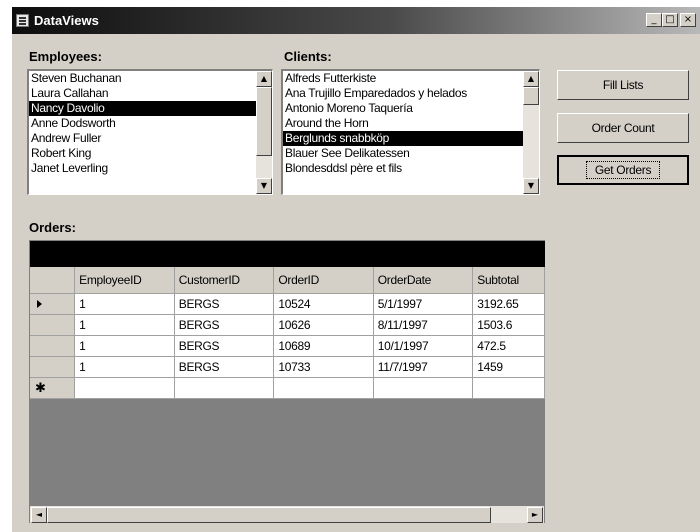 The height and width of the screenshot is (532, 700). What do you see at coordinates (323, 280) in the screenshot?
I see `column-header: OrderID` at bounding box center [323, 280].